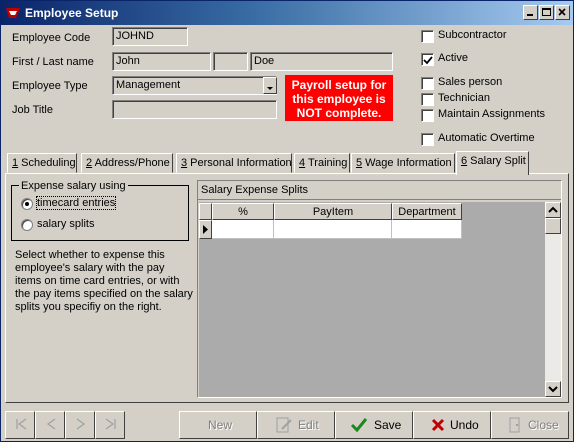  Describe the element at coordinates (553, 226) in the screenshot. I see `scroll-thumb` at that location.